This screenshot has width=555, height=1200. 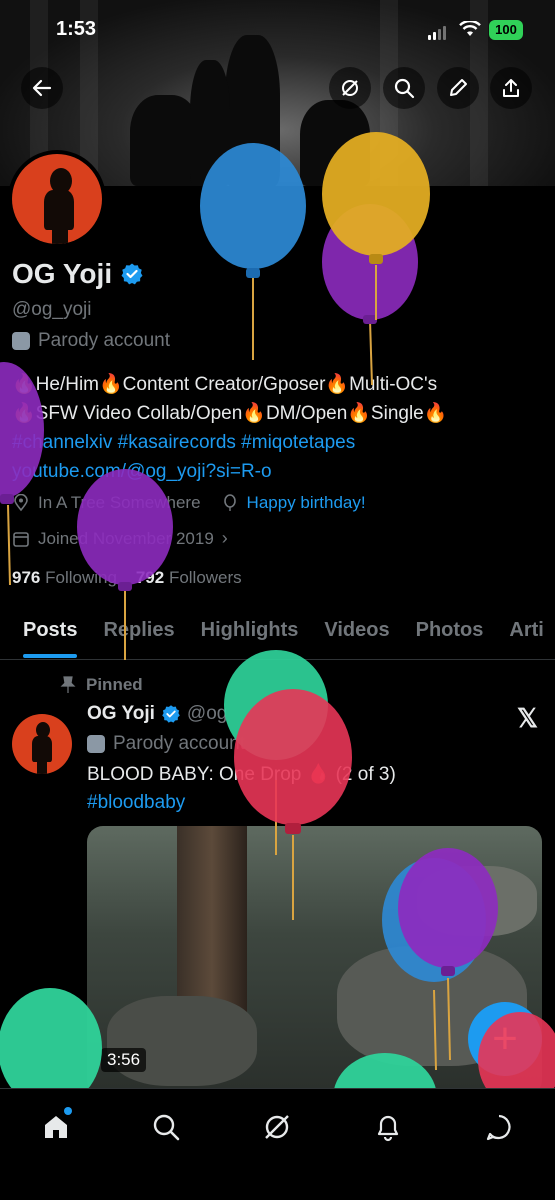 I want to click on balloon-blue, so click(x=253, y=251).